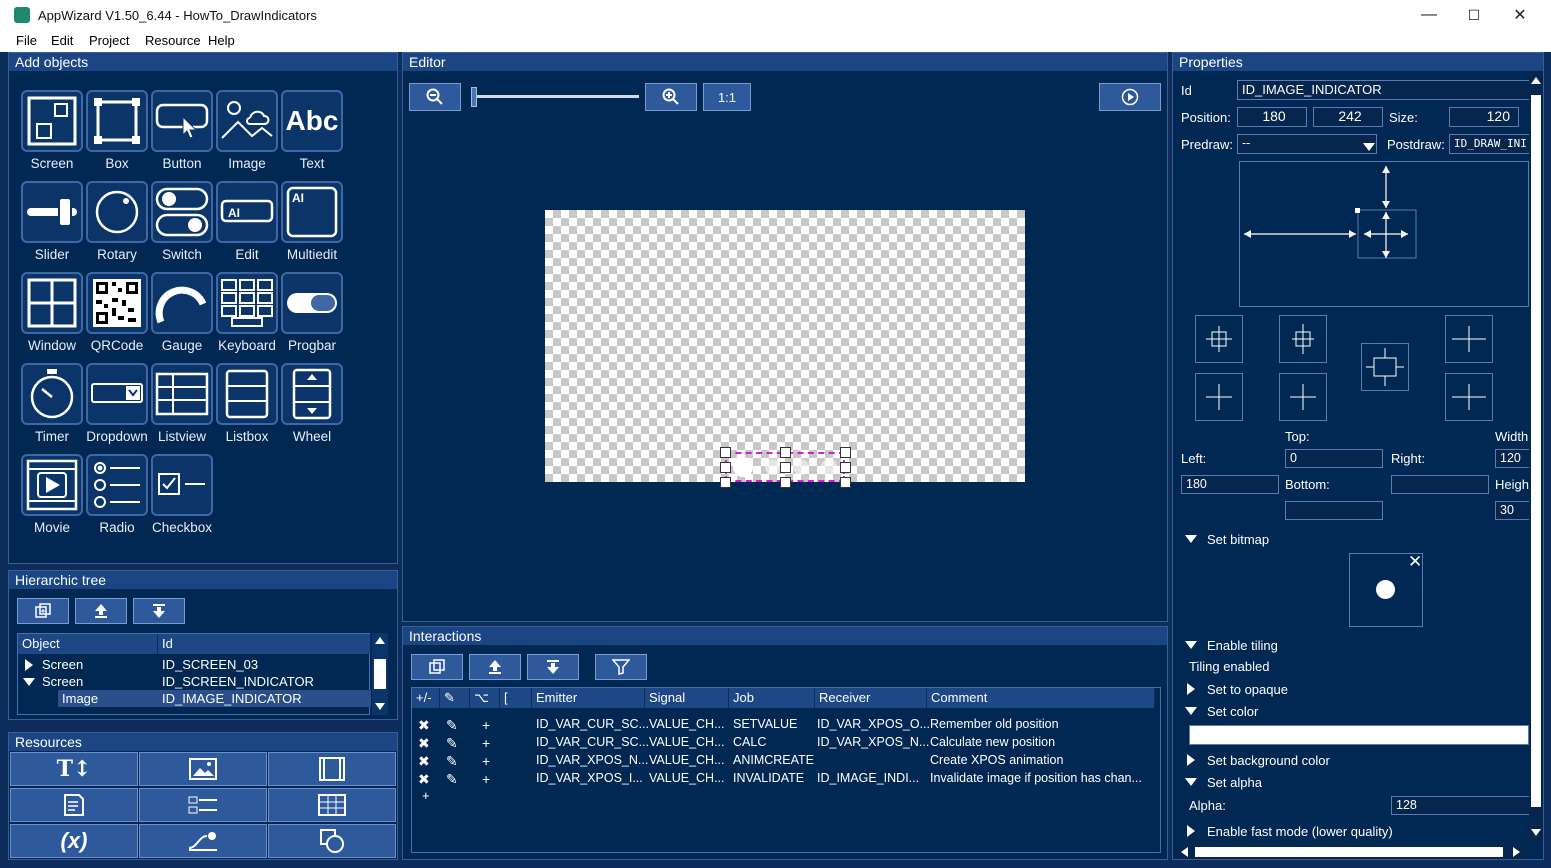 This screenshot has height=868, width=1551. What do you see at coordinates (1041, 698) in the screenshot?
I see `col-comment: Comment` at bounding box center [1041, 698].